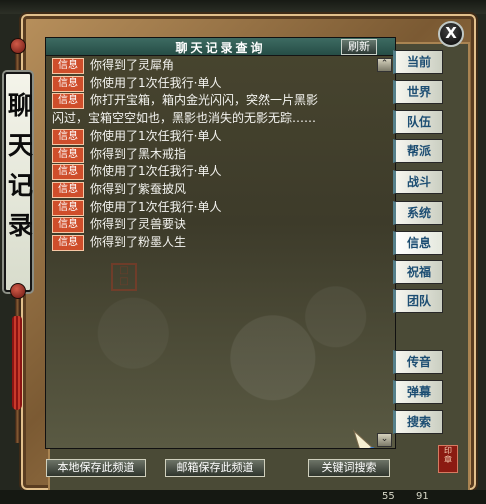 This screenshot has height=504, width=486. What do you see at coordinates (220, 47) in the screenshot?
I see `chat-log-header: 聊天记录查询 刷新` at bounding box center [220, 47].